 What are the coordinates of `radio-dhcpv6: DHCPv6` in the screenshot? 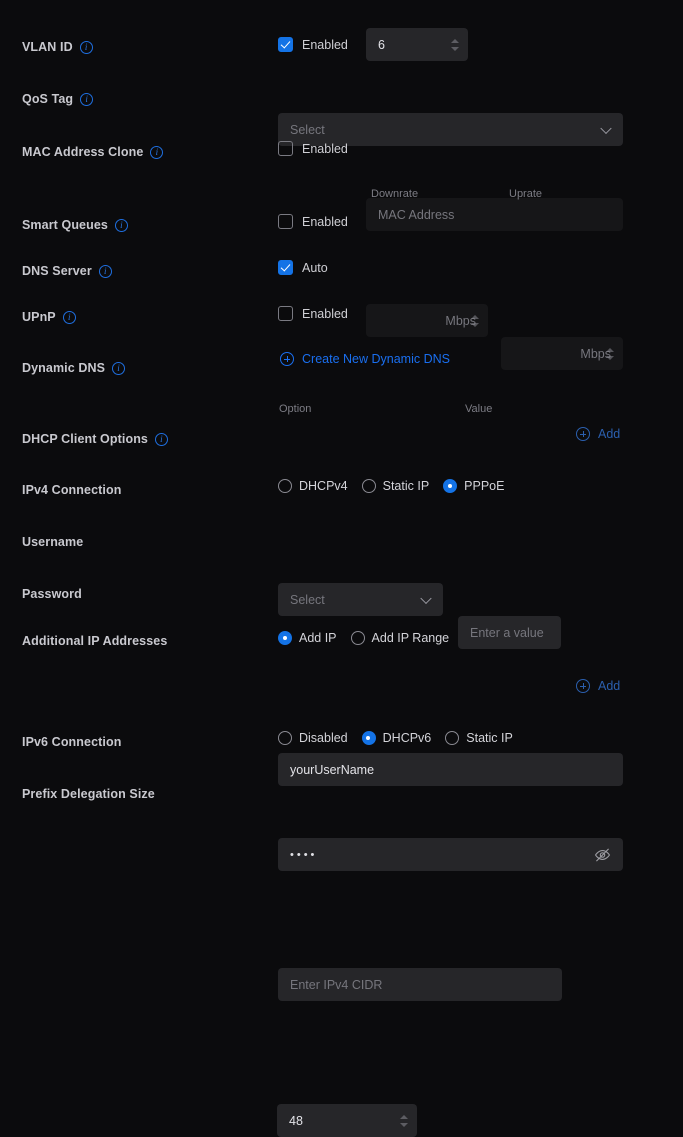 It's located at (396, 738).